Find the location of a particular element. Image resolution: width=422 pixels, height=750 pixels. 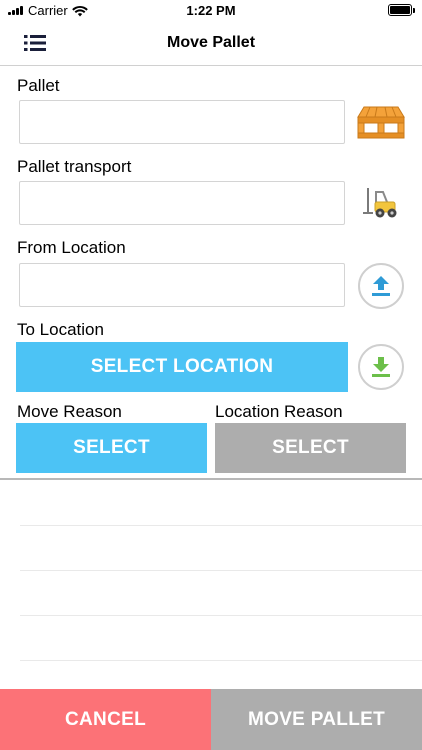

pallet-label: Pallet is located at coordinates (38, 85).